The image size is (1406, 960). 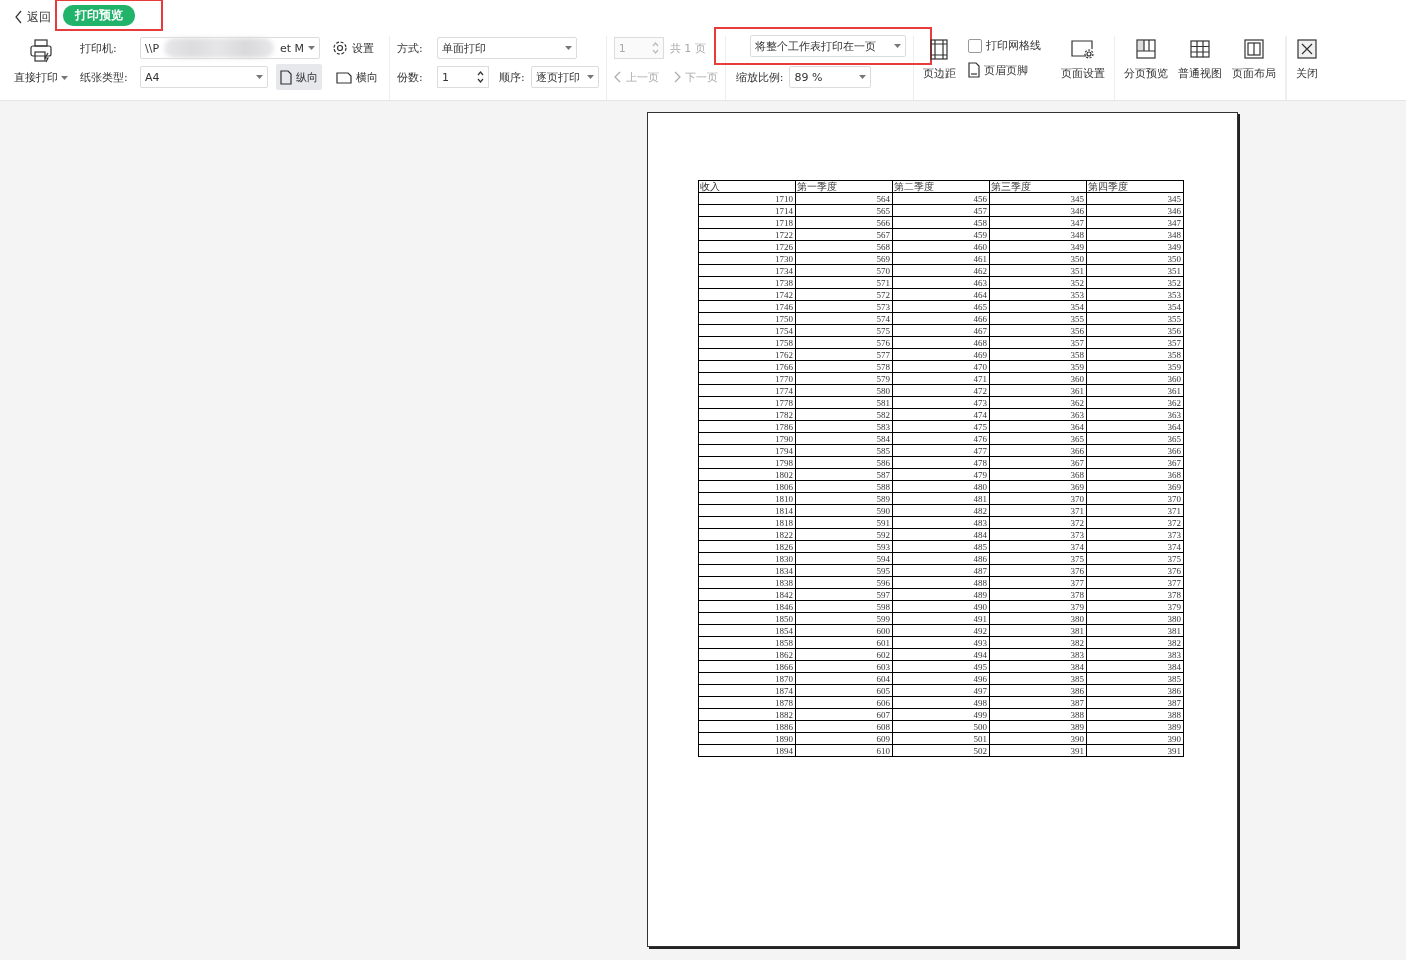 What do you see at coordinates (1135, 414) in the screenshot?
I see `table-cell: 363` at bounding box center [1135, 414].